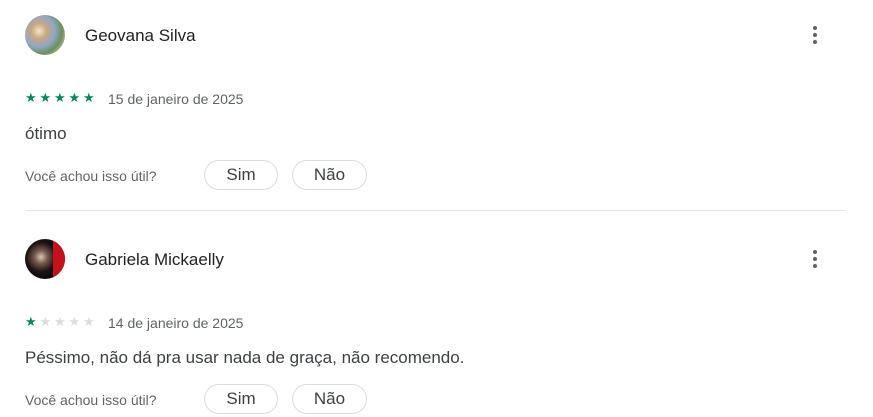  Describe the element at coordinates (140, 35) in the screenshot. I see `author-name: Geovana Silva` at that location.